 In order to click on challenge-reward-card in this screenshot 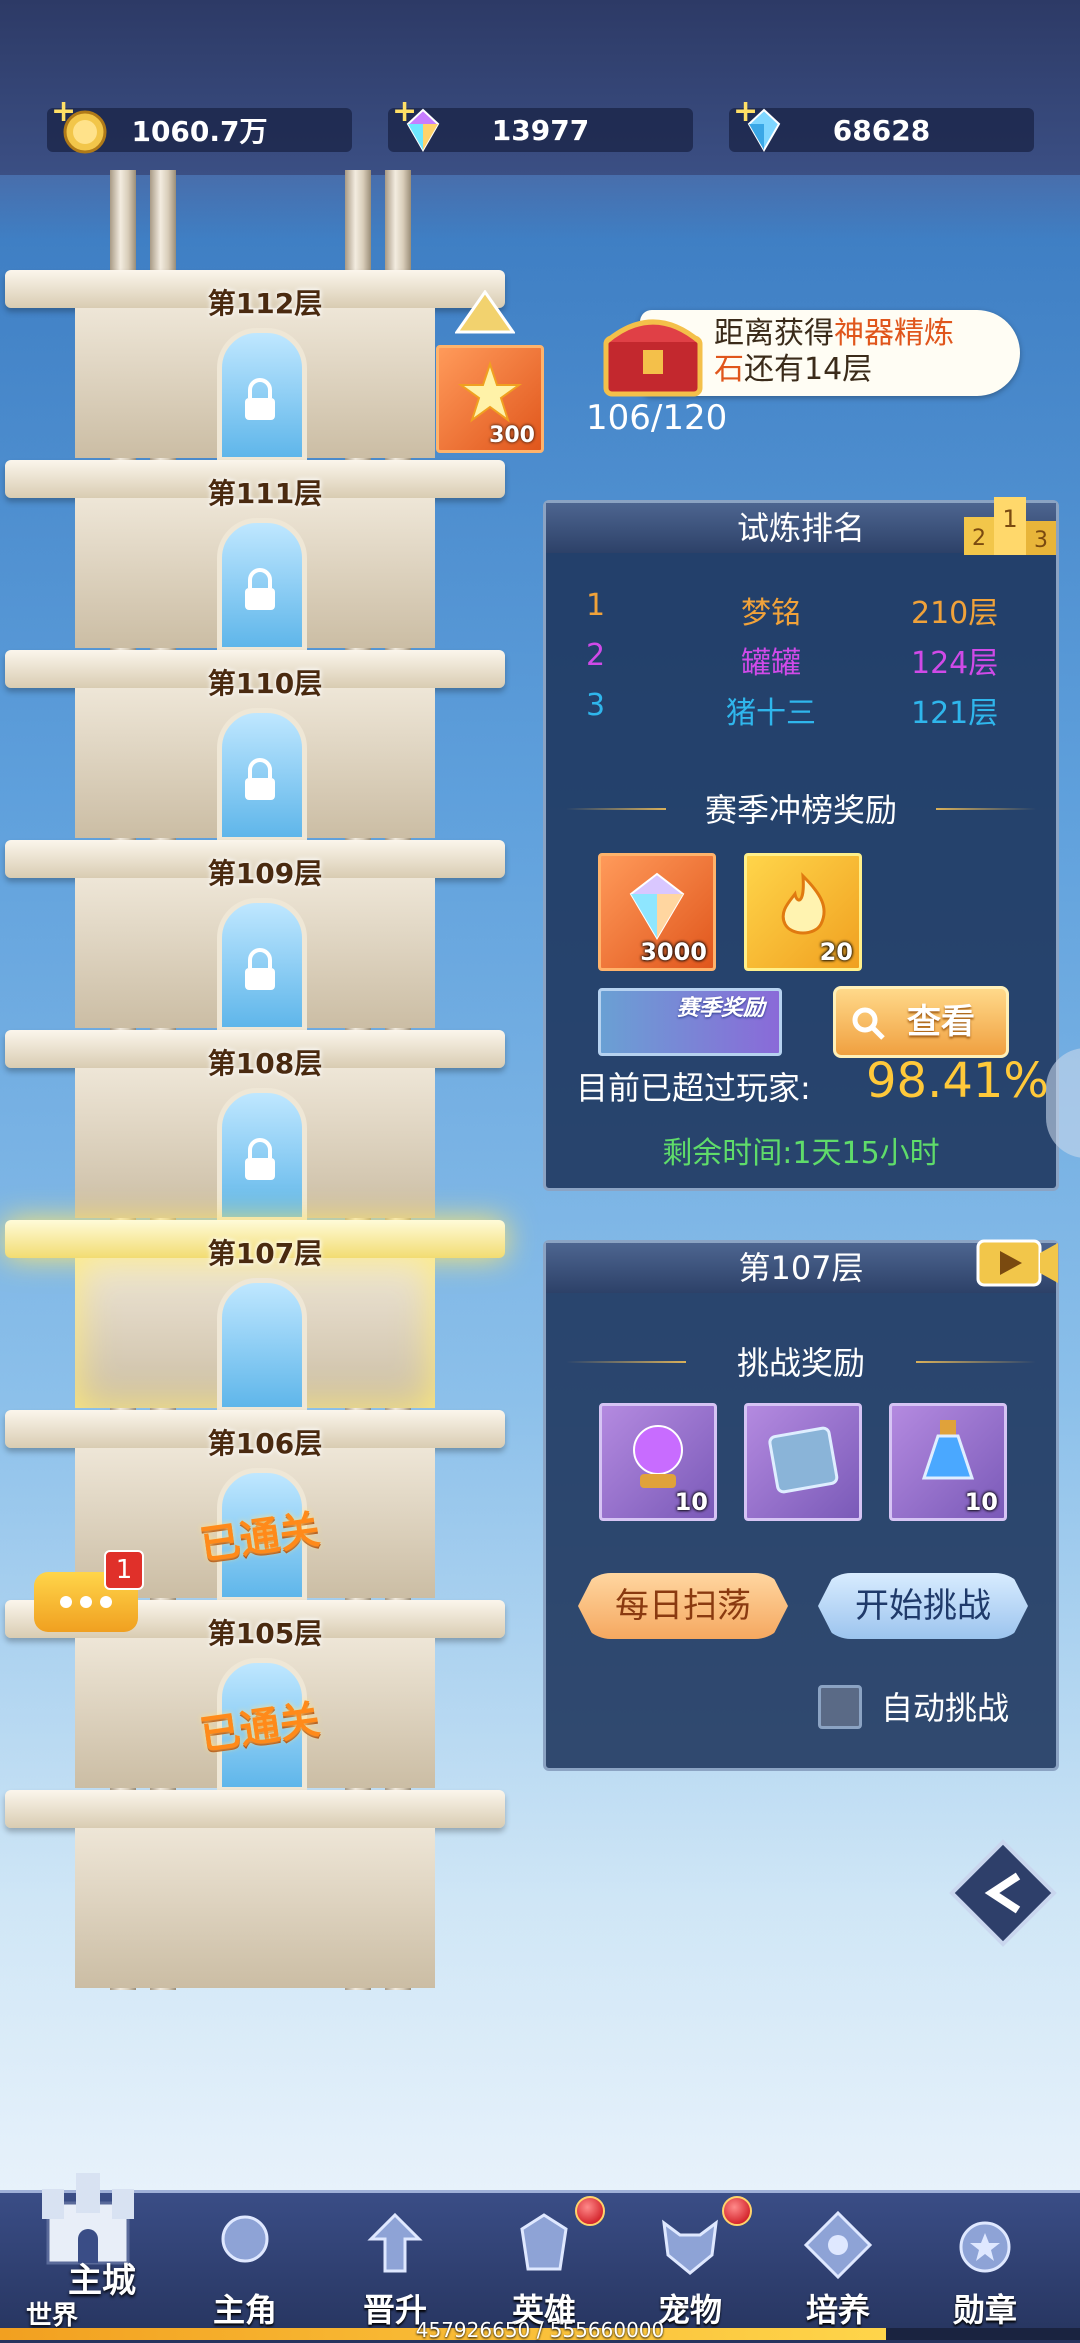, I will do `click(803, 1462)`.